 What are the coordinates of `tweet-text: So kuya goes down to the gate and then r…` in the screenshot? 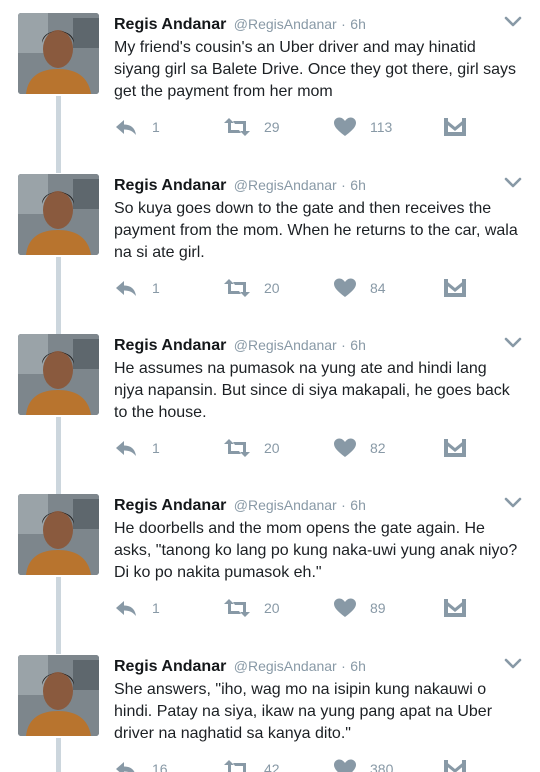 It's located at (316, 230).